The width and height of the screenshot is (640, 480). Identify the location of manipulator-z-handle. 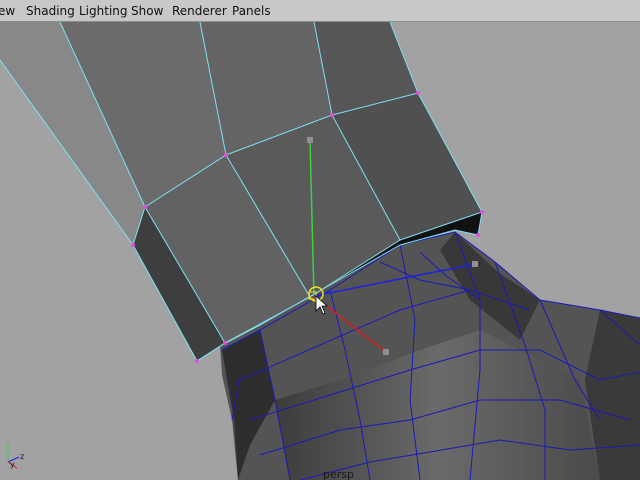
(475, 264).